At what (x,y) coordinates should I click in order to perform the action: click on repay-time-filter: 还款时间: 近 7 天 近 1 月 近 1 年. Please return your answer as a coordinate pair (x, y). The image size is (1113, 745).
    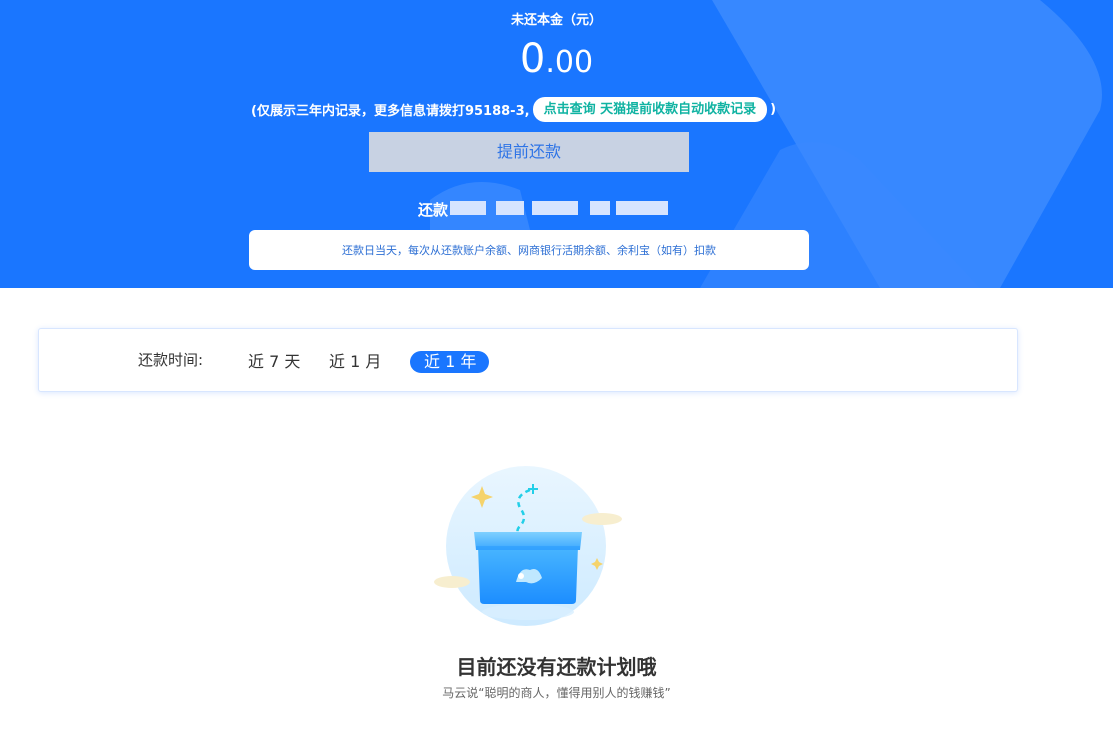
    Looking at the image, I should click on (528, 360).